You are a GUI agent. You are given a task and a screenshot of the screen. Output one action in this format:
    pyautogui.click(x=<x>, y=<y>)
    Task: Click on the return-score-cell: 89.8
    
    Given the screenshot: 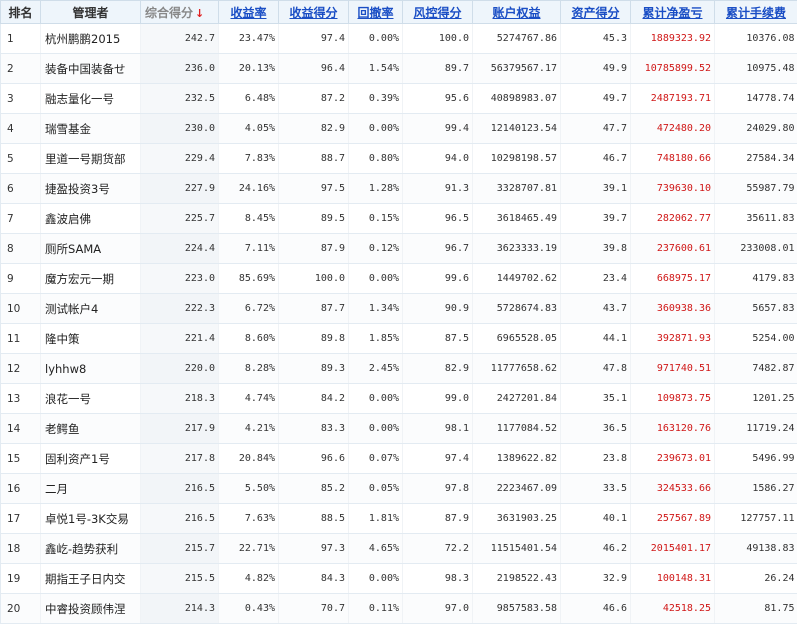 What is the action you would take?
    pyautogui.click(x=313, y=338)
    